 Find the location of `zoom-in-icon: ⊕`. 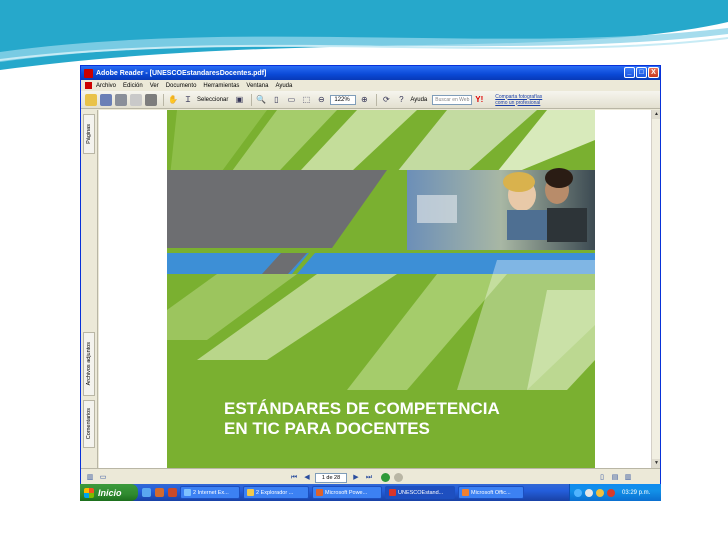

zoom-in-icon: ⊕ is located at coordinates (364, 100).